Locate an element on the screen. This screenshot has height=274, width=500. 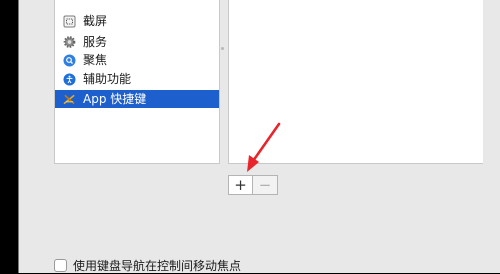
keyboard-navigation-checkbox is located at coordinates (60, 265).